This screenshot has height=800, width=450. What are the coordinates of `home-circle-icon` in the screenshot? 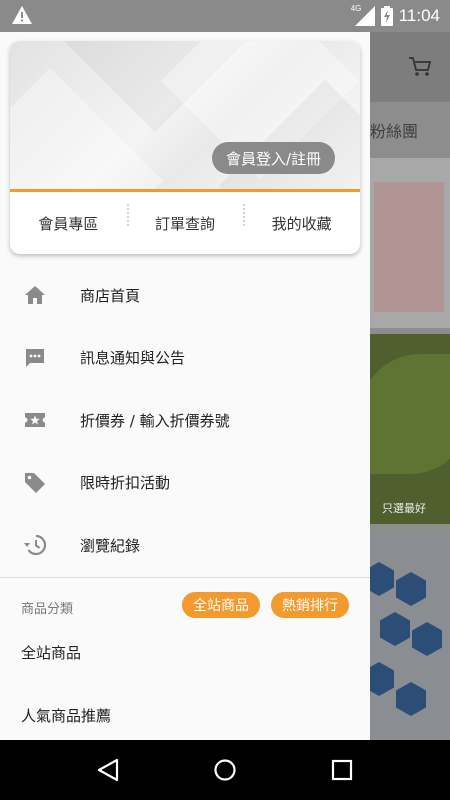 It's located at (225, 770).